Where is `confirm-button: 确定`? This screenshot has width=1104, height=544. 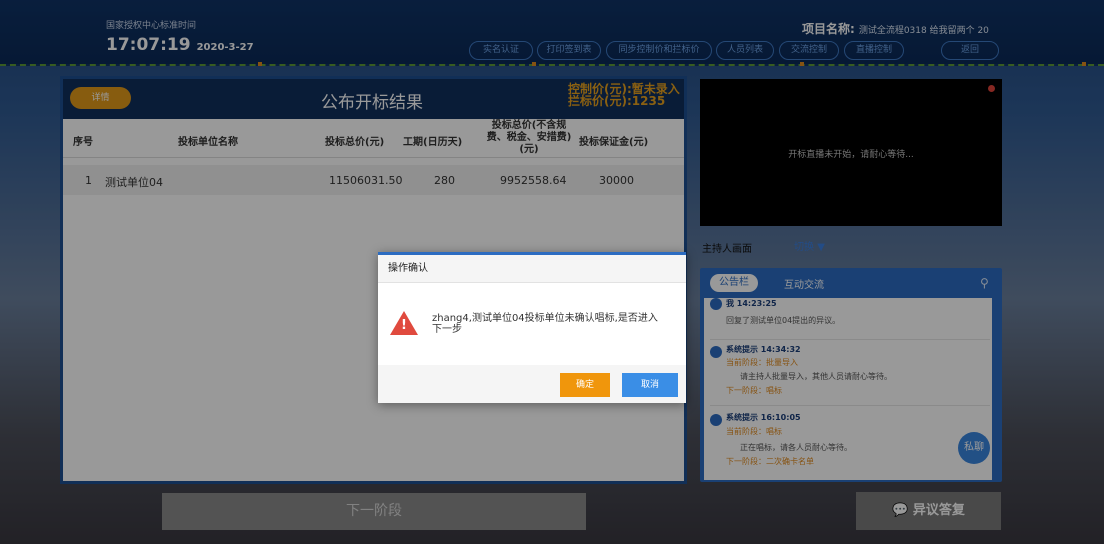
confirm-button: 确定 is located at coordinates (585, 385).